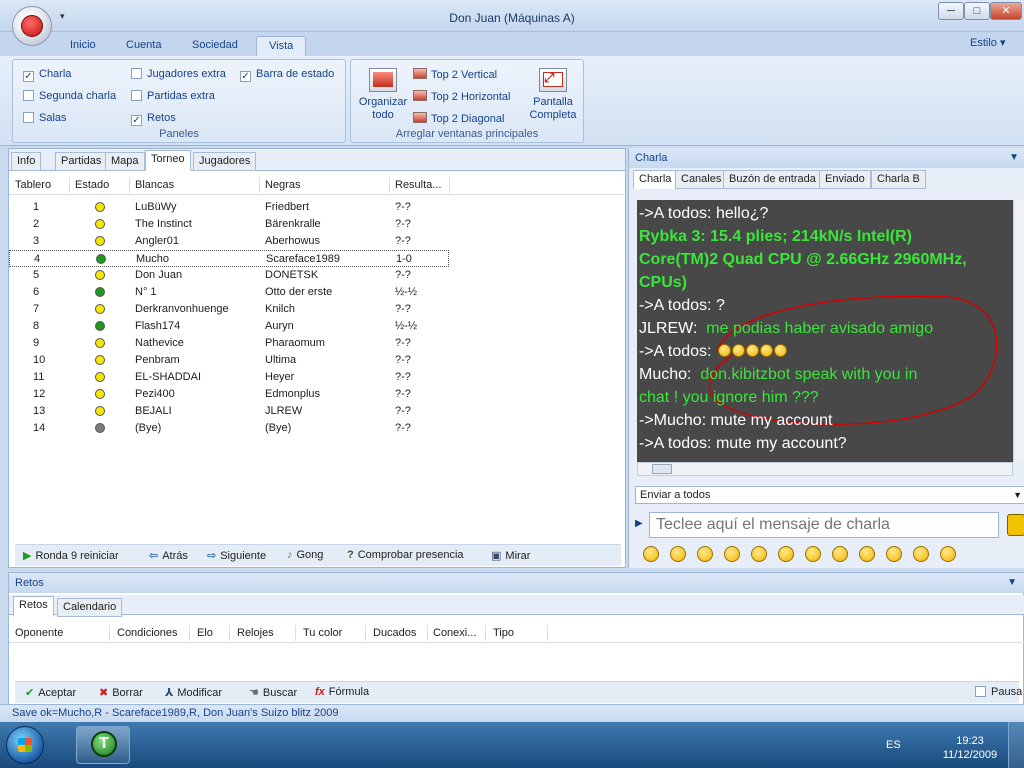 This screenshot has width=1024, height=768. Describe the element at coordinates (462, 96) in the screenshot. I see `top2-horizontal-button: Top 2 Horizontal` at that location.